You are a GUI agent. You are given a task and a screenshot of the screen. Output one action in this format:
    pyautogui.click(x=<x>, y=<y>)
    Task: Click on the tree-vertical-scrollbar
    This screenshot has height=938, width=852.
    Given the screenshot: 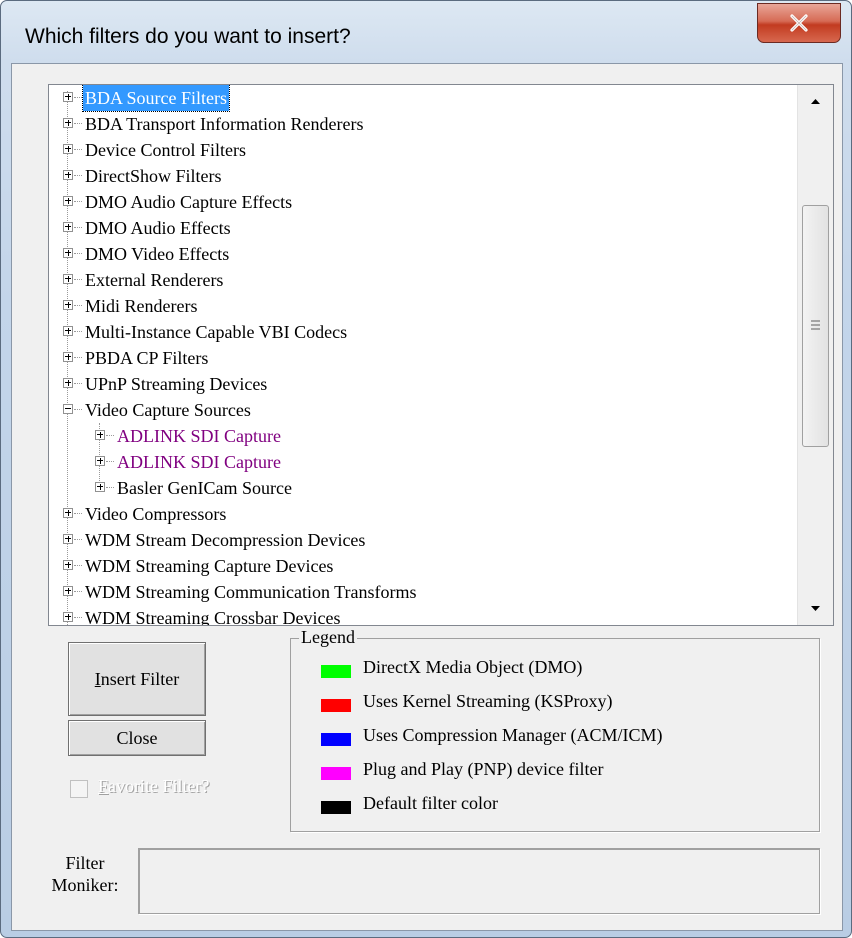 What is the action you would take?
    pyautogui.click(x=815, y=355)
    